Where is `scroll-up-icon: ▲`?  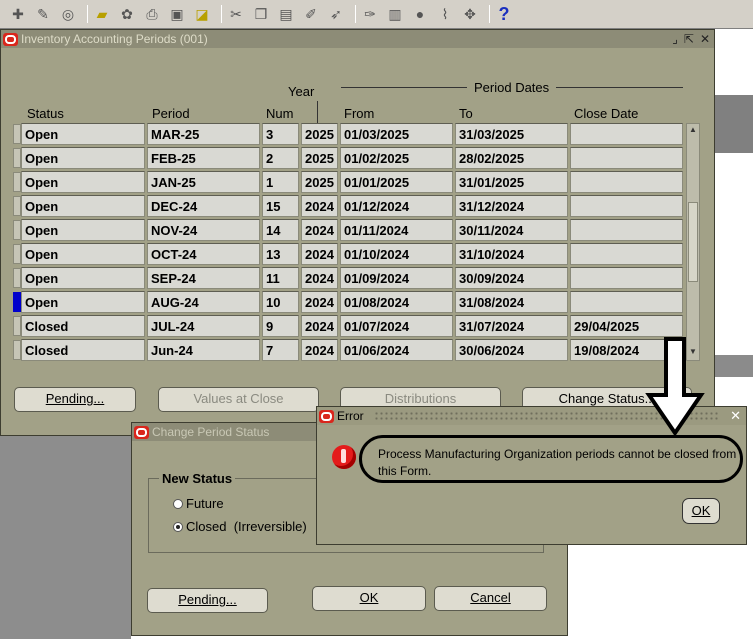 scroll-up-icon: ▲ is located at coordinates (693, 131).